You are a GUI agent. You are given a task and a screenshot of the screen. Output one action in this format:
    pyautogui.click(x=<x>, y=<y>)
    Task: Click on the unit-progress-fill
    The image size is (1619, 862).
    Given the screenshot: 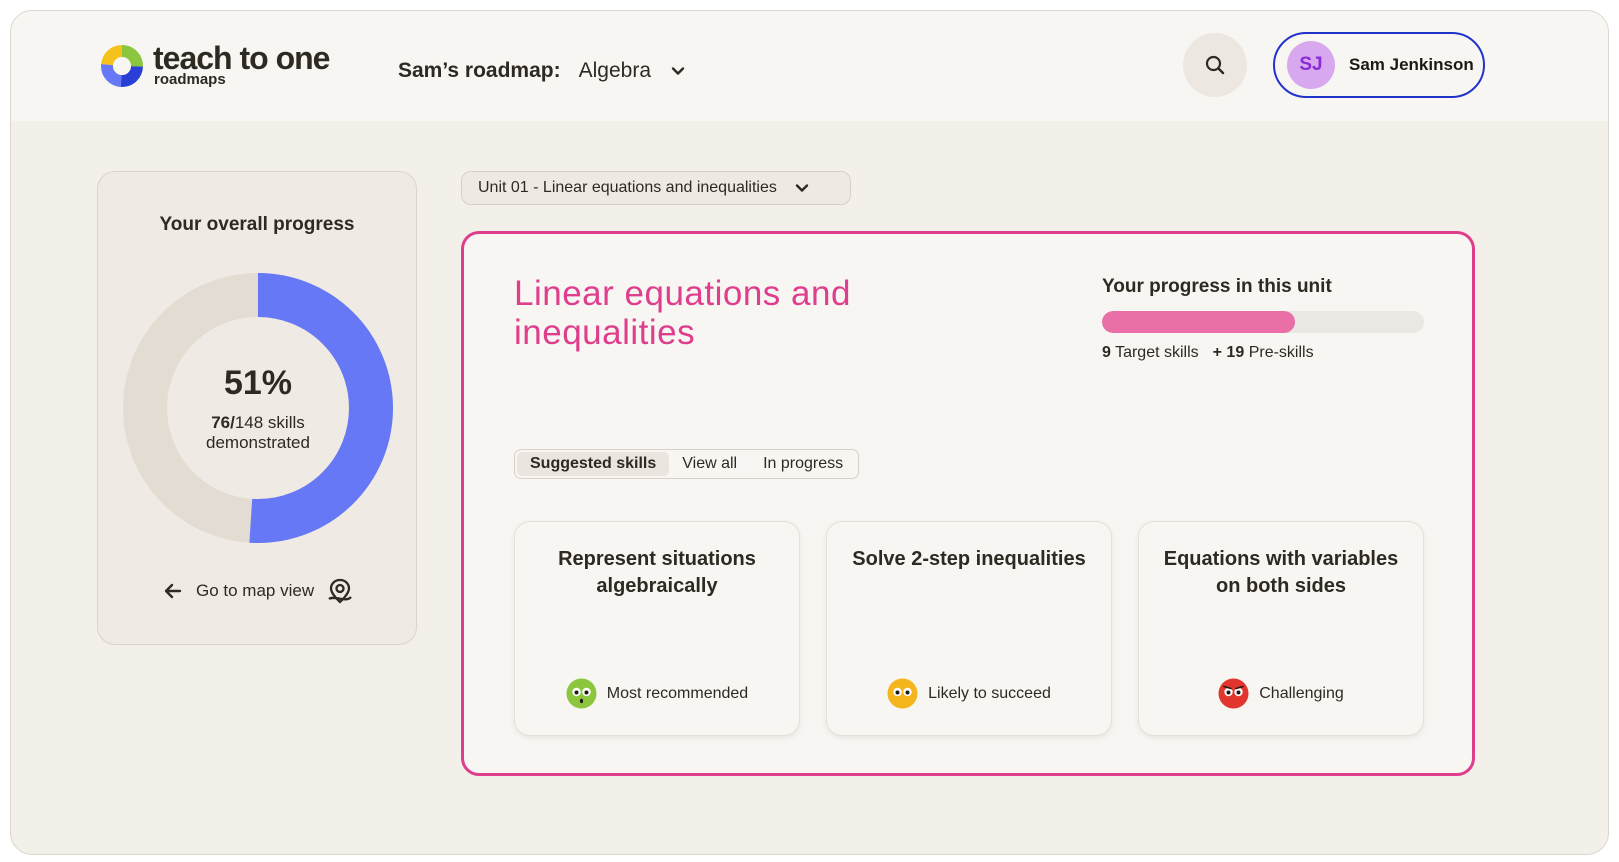 What is the action you would take?
    pyautogui.click(x=1199, y=322)
    